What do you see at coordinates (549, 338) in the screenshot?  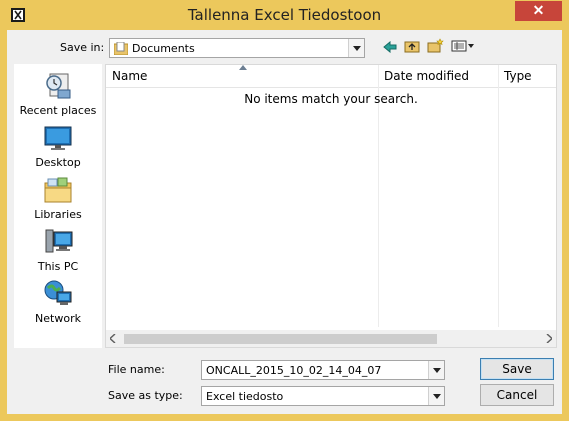 I see `scroll-right-icon` at bounding box center [549, 338].